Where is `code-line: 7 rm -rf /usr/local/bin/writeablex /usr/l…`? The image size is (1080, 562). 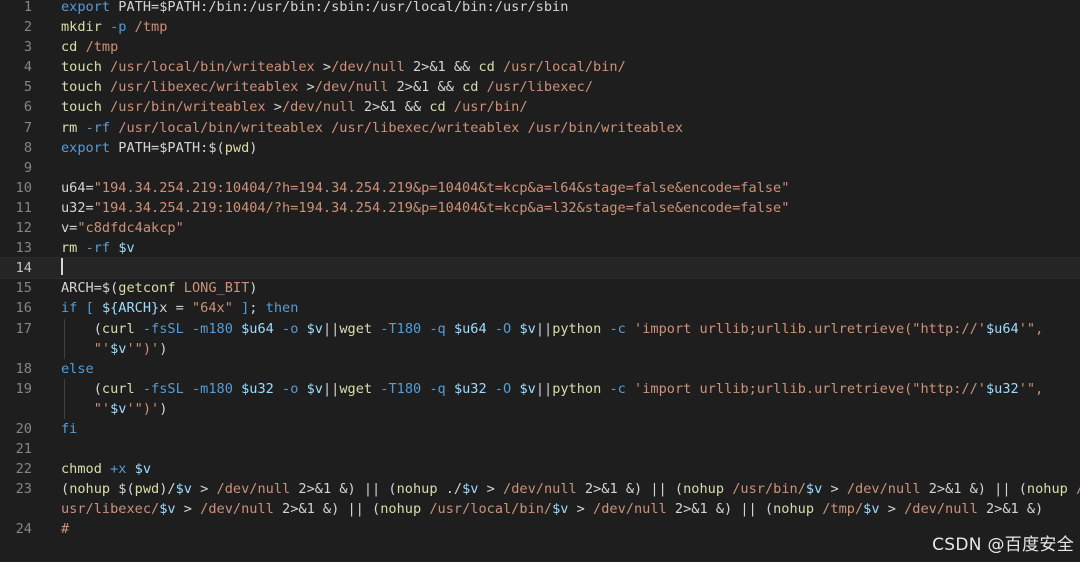 code-line: 7 rm -rf /usr/local/bin/writeablex /usr/l… is located at coordinates (540, 128).